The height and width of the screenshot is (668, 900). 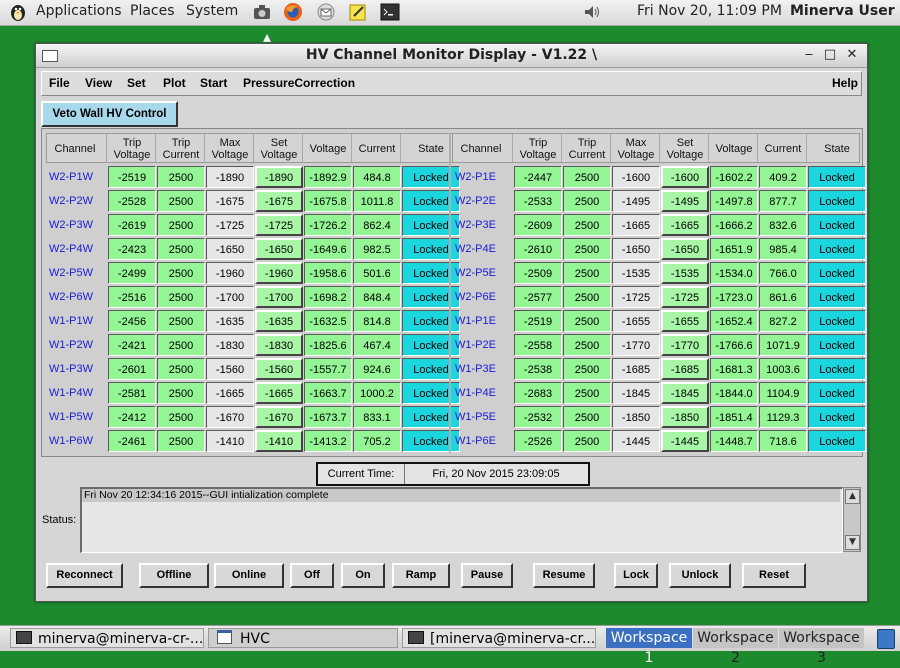 What do you see at coordinates (279, 441) in the screenshot?
I see `set-voltage-cell: -1410` at bounding box center [279, 441].